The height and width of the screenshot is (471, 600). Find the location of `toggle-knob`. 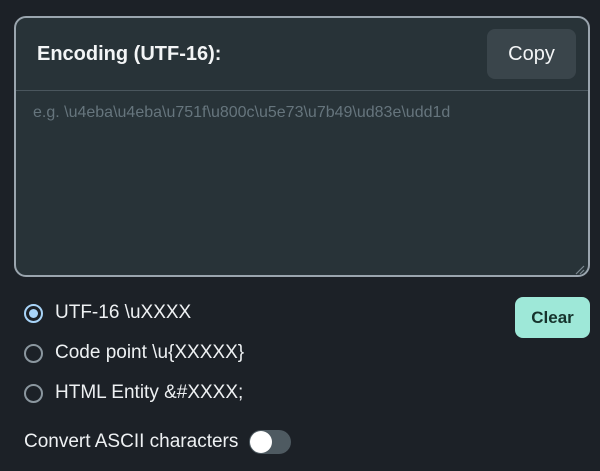

toggle-knob is located at coordinates (261, 442).